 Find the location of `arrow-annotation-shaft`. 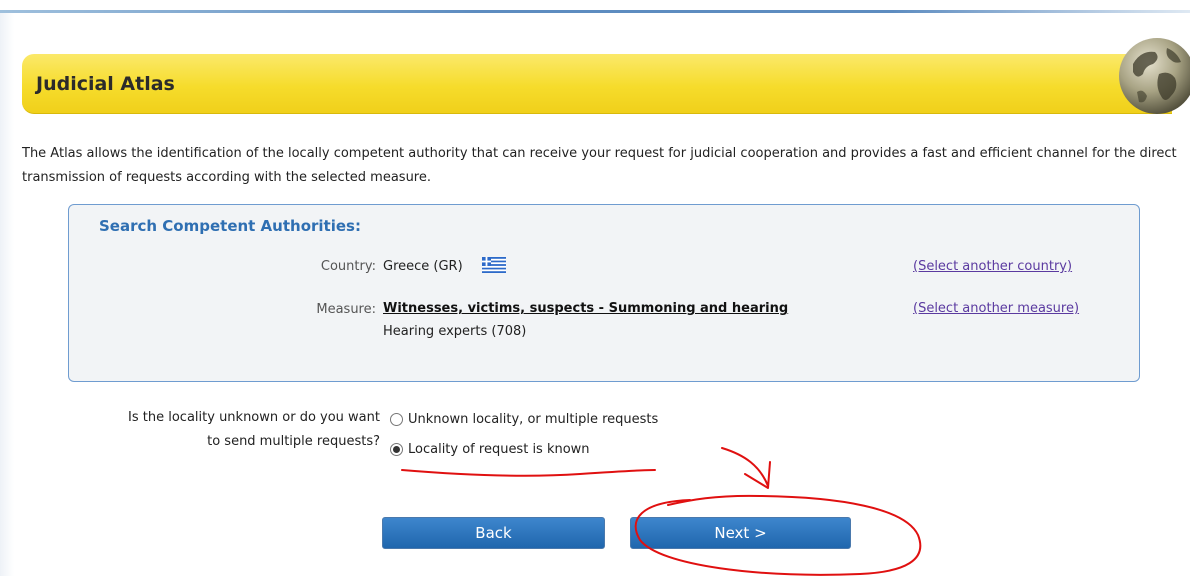

arrow-annotation-shaft is located at coordinates (745, 467).